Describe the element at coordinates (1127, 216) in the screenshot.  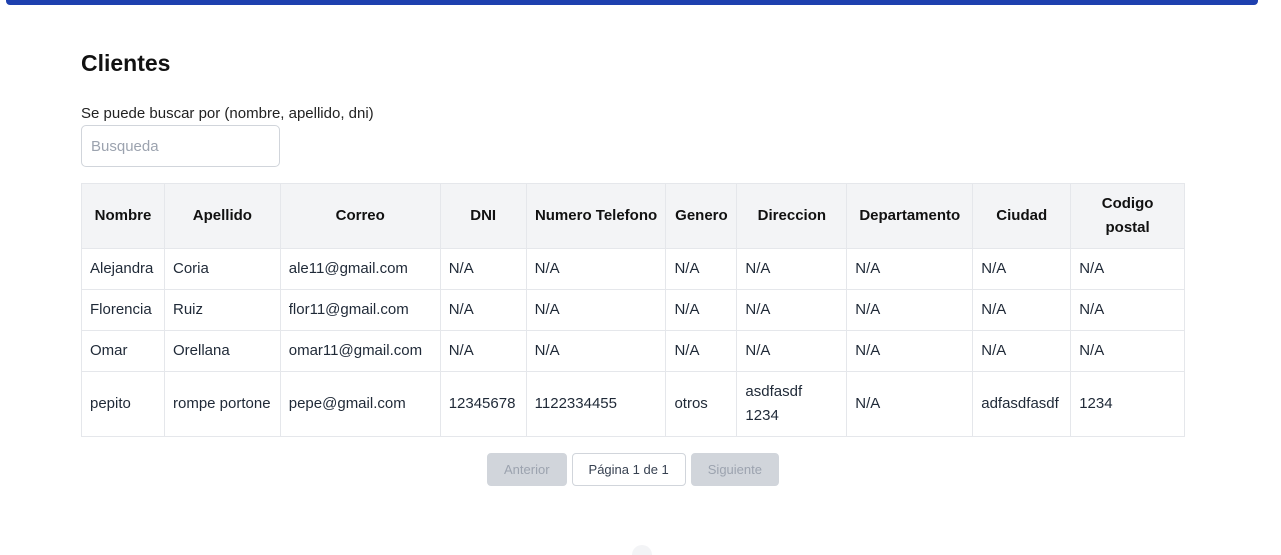
I see `column-header-codigo-postal: Codigo postal` at that location.